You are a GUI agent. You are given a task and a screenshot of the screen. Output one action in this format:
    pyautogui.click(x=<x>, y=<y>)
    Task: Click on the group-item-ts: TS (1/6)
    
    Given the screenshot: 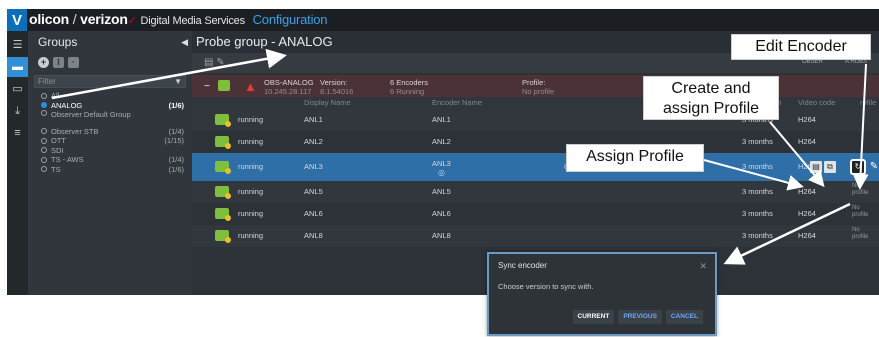 What is the action you would take?
    pyautogui.click(x=110, y=169)
    